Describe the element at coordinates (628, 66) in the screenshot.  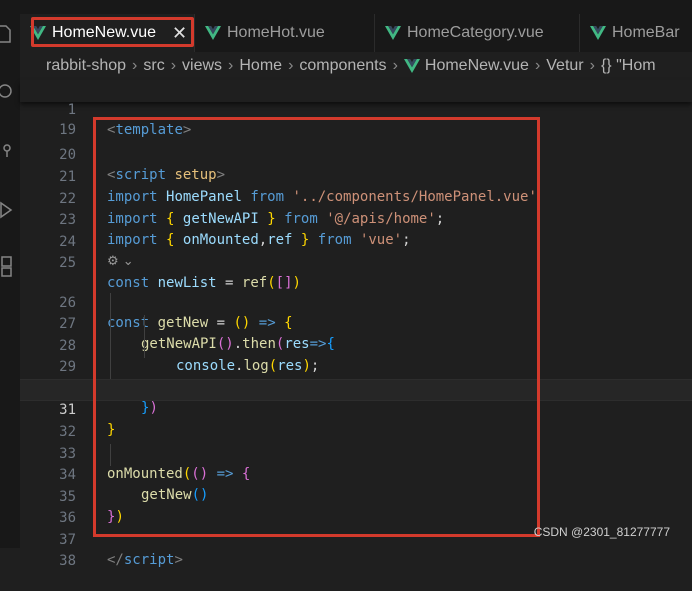
I see `breadcrumb-item: {} "Hom` at that location.